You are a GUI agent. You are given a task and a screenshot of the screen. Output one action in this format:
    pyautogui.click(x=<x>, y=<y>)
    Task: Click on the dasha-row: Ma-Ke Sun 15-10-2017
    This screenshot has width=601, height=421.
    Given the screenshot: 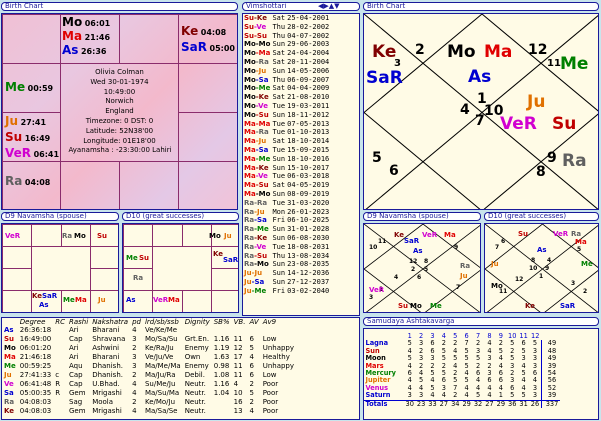 What is the action you would take?
    pyautogui.click(x=286, y=168)
    